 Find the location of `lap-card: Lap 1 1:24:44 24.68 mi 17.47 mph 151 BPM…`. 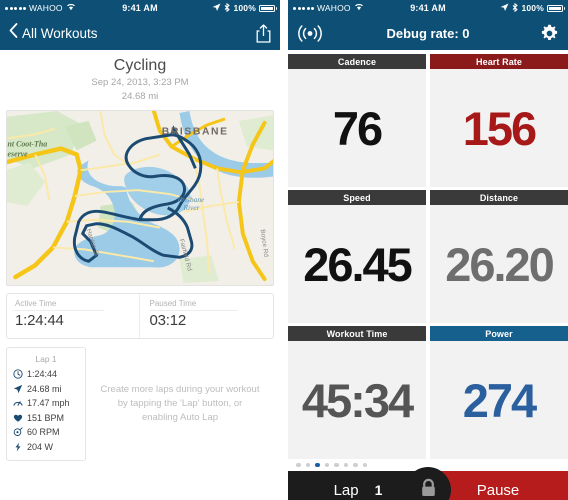

lap-card: Lap 1 1:24:44 24.68 mi 17.47 mph 151 BPM… is located at coordinates (46, 404).